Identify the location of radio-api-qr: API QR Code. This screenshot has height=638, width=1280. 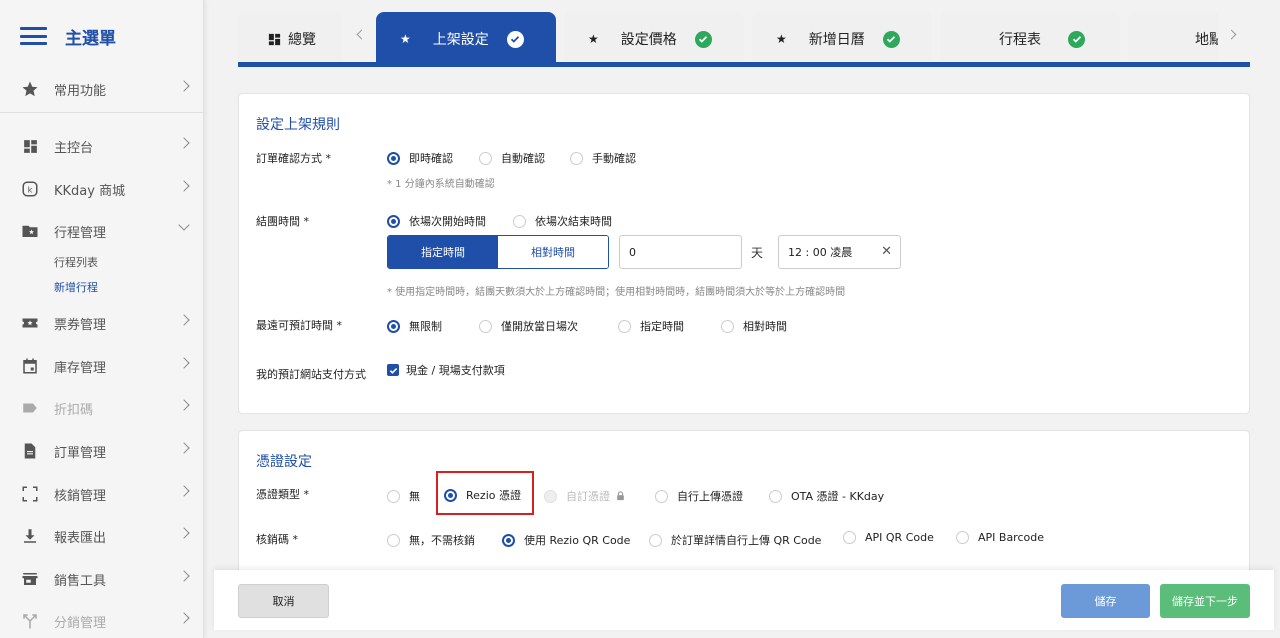
(888, 537).